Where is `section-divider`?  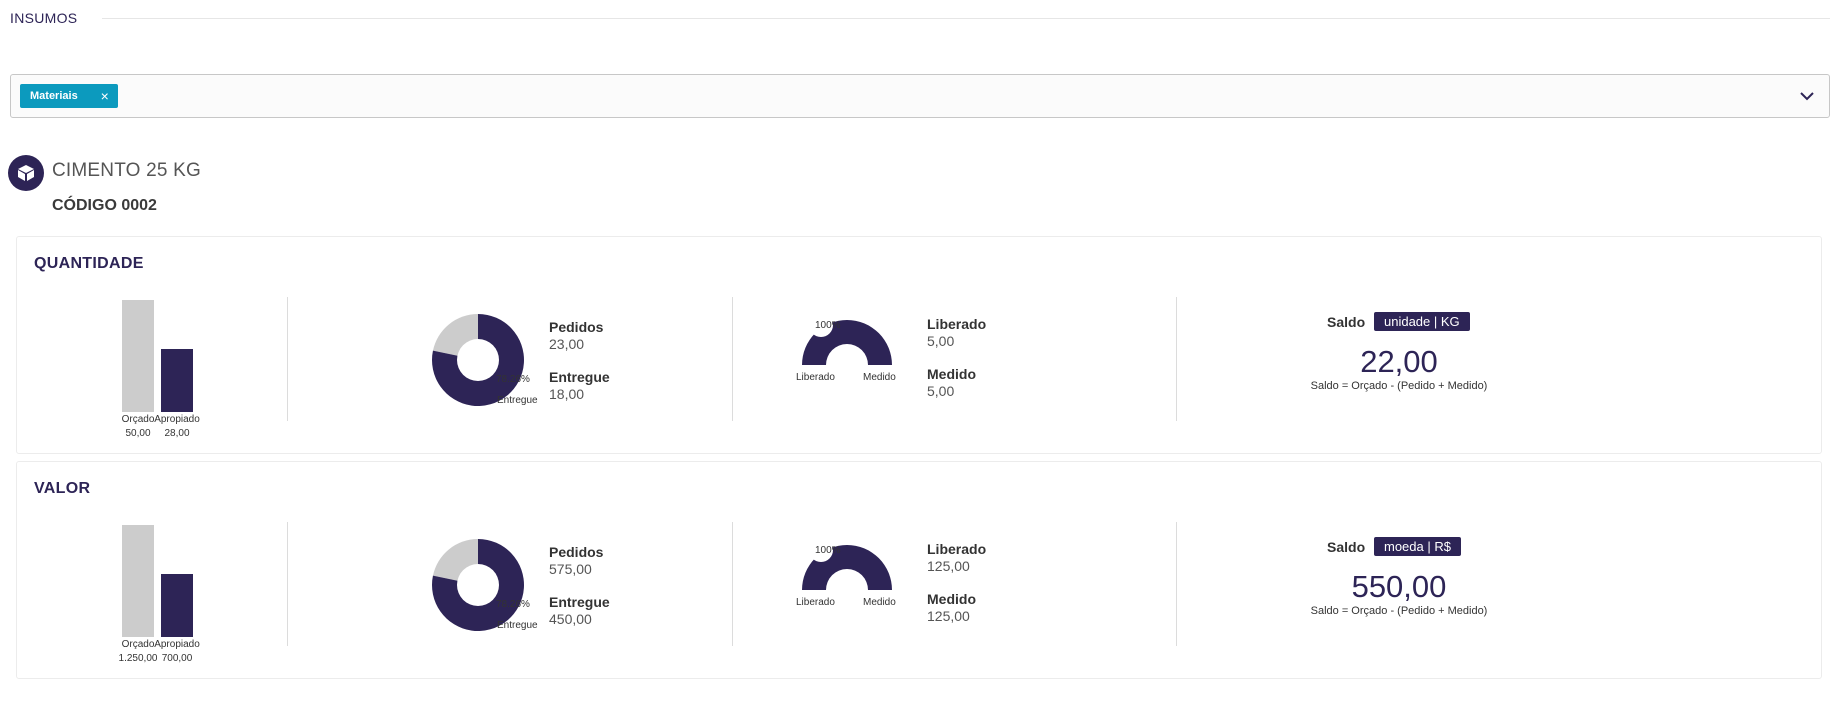 section-divider is located at coordinates (966, 18).